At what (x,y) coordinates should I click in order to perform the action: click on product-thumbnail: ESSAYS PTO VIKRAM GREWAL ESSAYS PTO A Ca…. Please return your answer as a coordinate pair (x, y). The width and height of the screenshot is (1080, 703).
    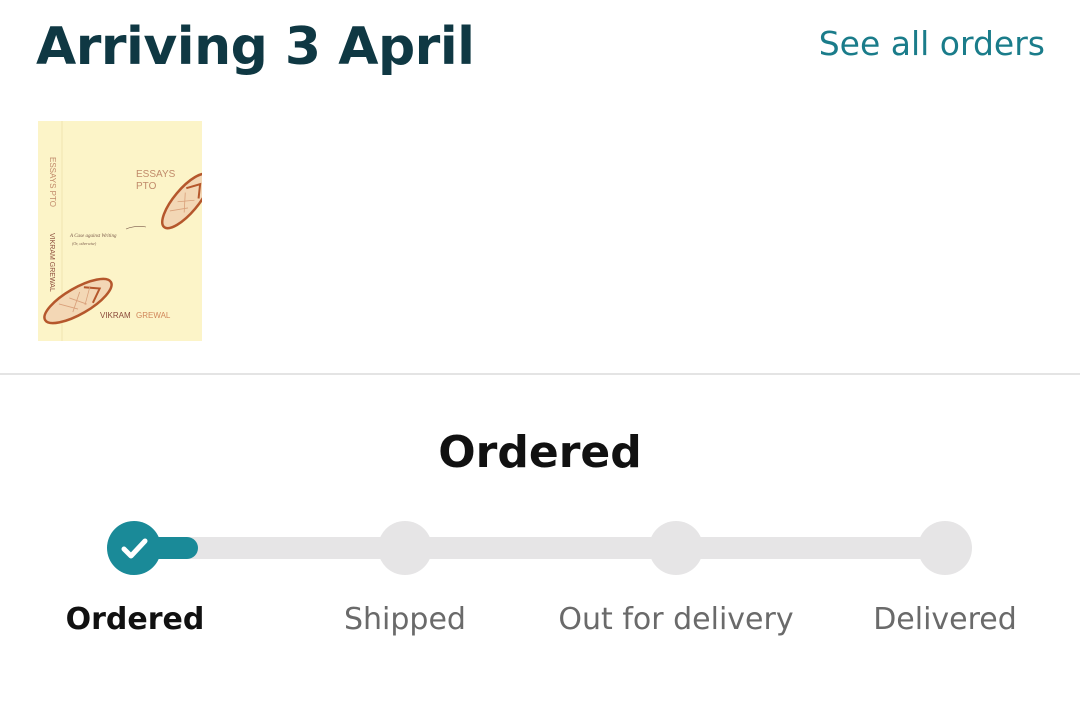
    Looking at the image, I should click on (120, 231).